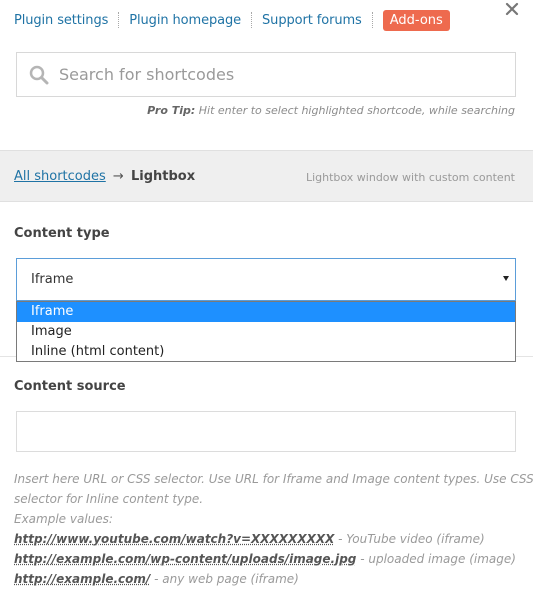 This screenshot has width=533, height=594. What do you see at coordinates (512, 9) in the screenshot?
I see `close-icon` at bounding box center [512, 9].